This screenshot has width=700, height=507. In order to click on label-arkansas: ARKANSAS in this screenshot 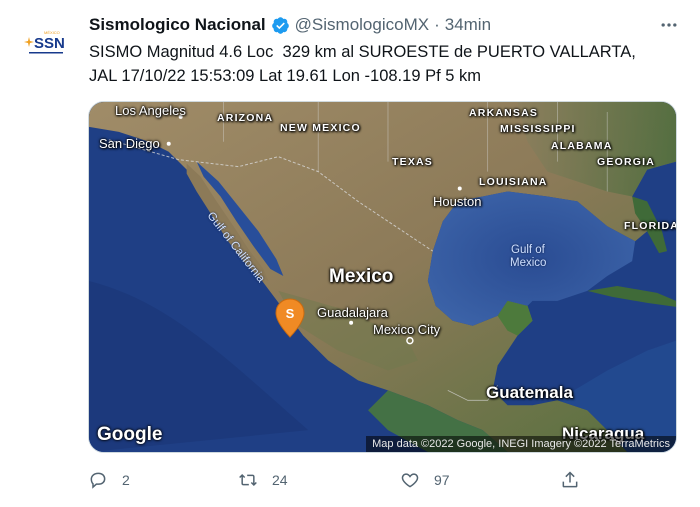, I will do `click(504, 113)`.